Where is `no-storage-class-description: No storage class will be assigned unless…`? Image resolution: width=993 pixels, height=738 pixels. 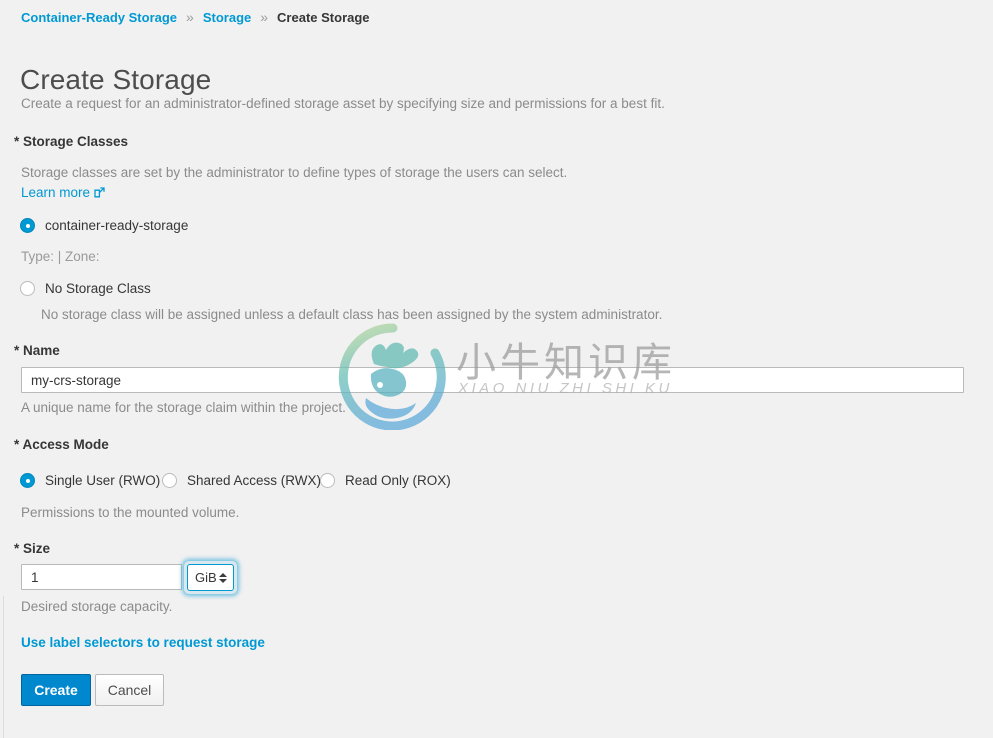
no-storage-class-description: No storage class will be assigned unless… is located at coordinates (352, 314).